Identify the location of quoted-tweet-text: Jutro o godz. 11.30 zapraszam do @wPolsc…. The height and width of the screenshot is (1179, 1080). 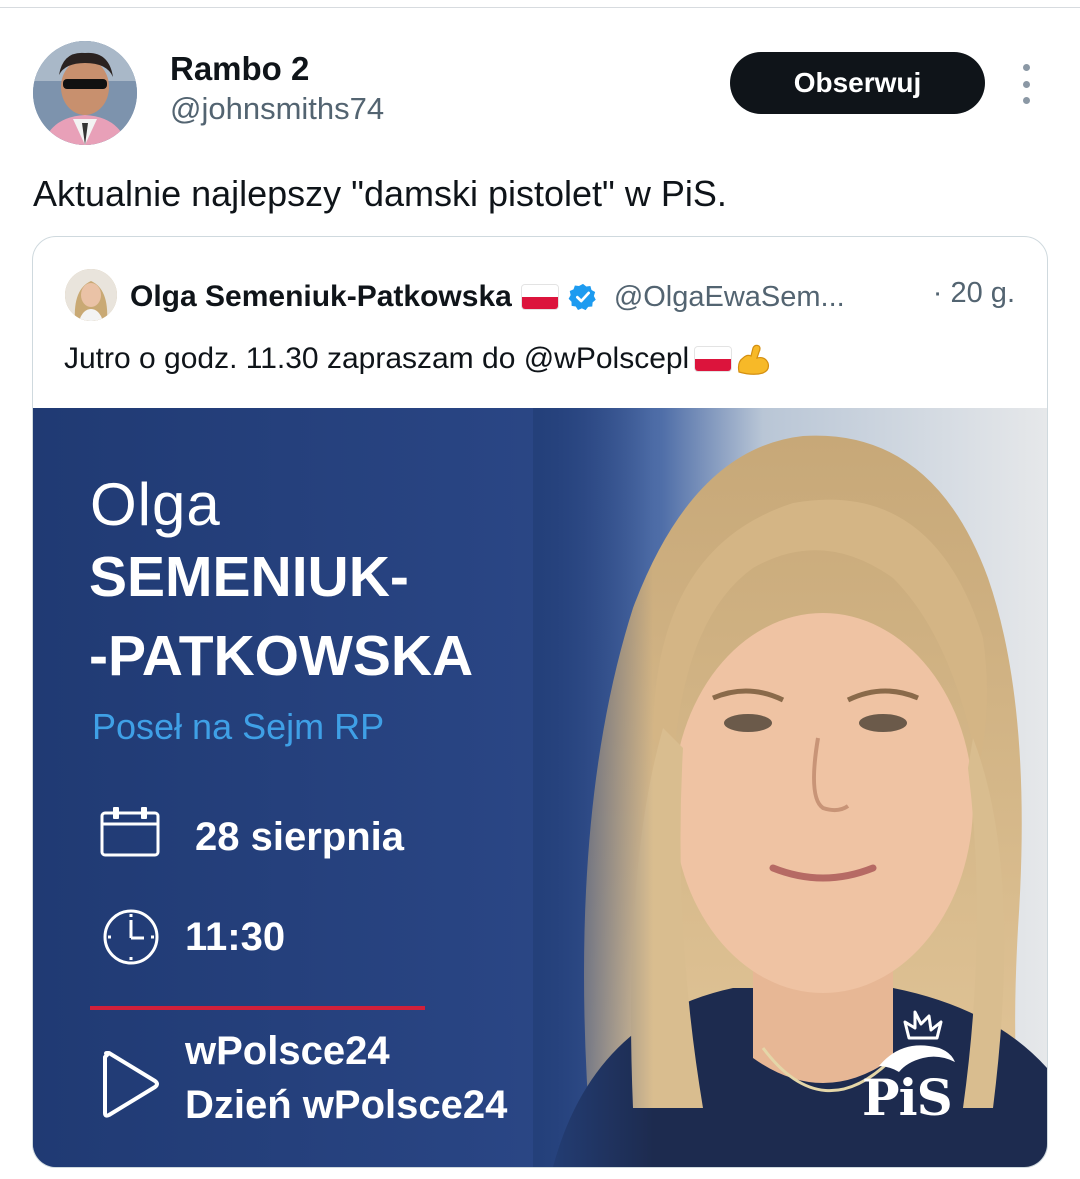
(377, 358).